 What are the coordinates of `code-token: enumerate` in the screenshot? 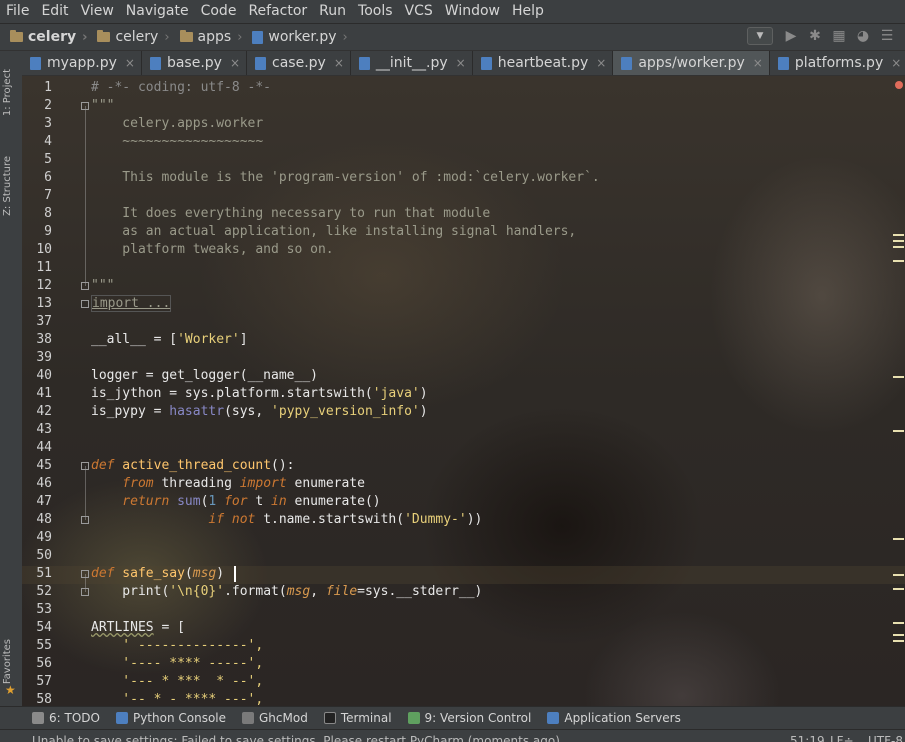 It's located at (325, 483).